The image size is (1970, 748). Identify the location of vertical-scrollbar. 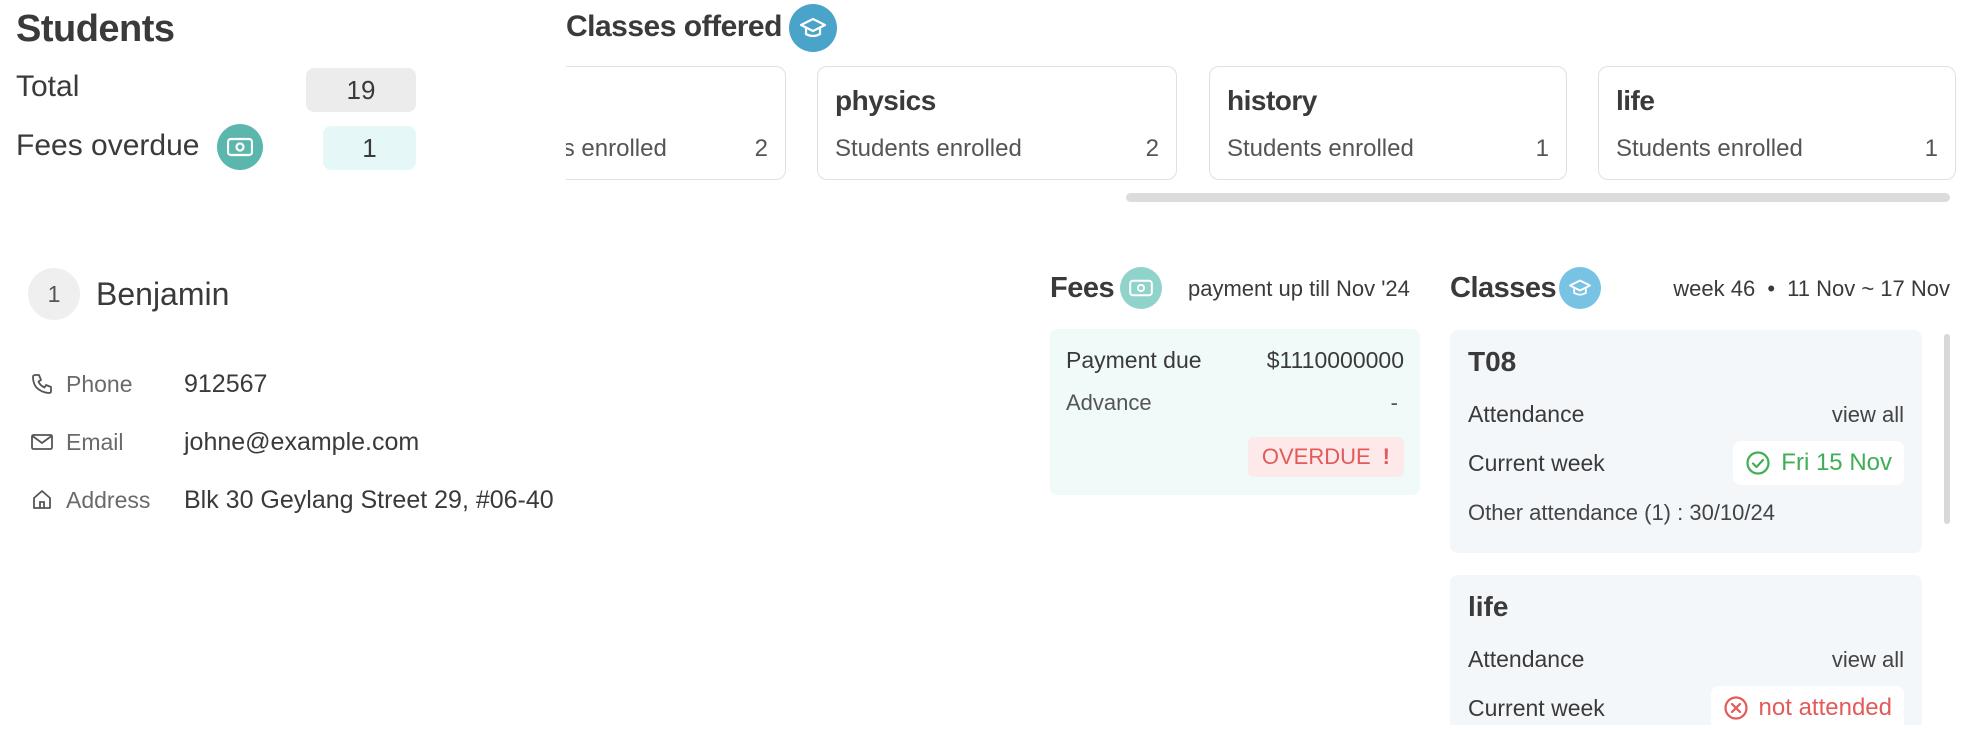
(1947, 429).